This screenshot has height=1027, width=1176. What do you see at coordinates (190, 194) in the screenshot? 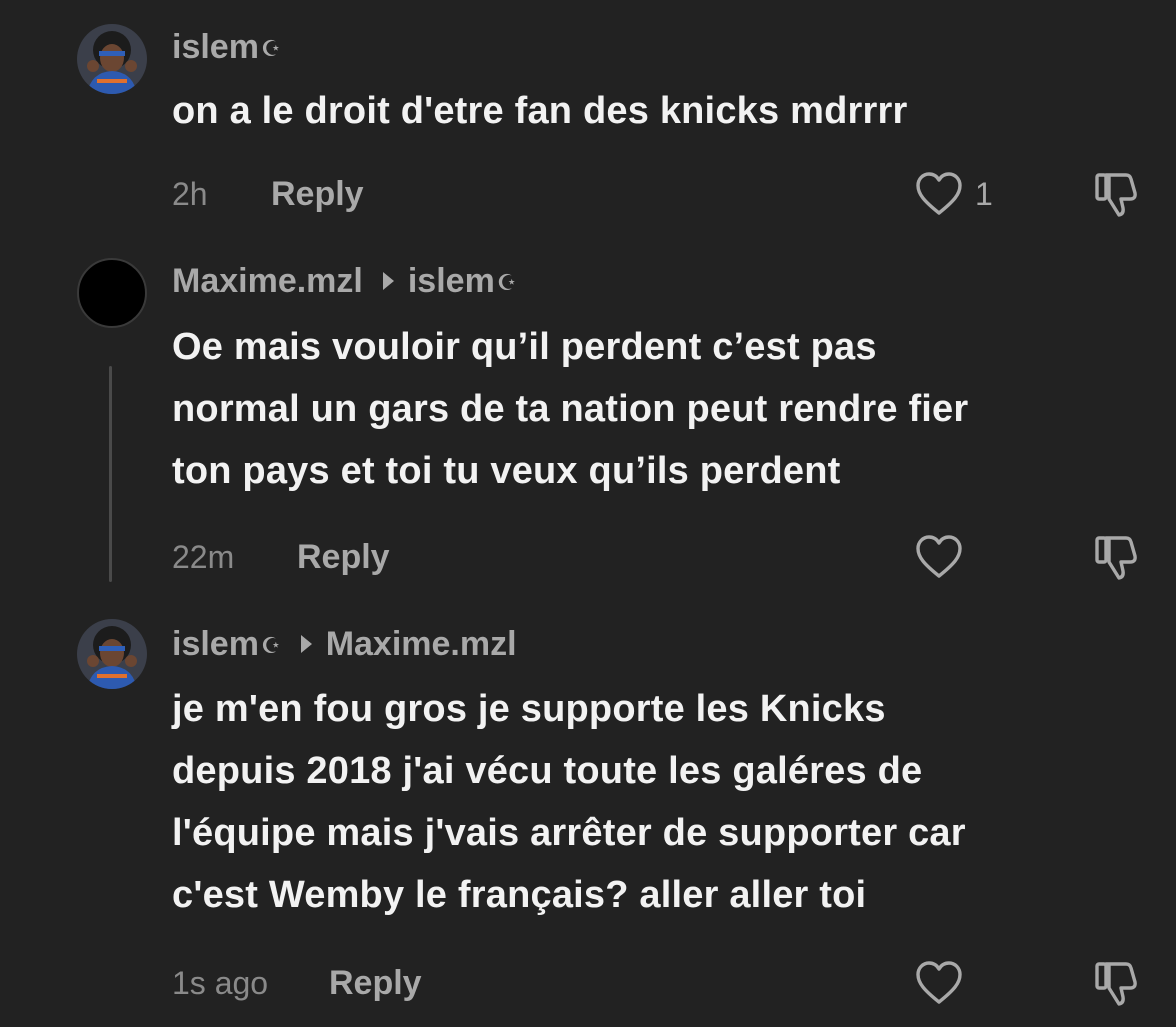
I see `comment-timestamp: 2h` at bounding box center [190, 194].